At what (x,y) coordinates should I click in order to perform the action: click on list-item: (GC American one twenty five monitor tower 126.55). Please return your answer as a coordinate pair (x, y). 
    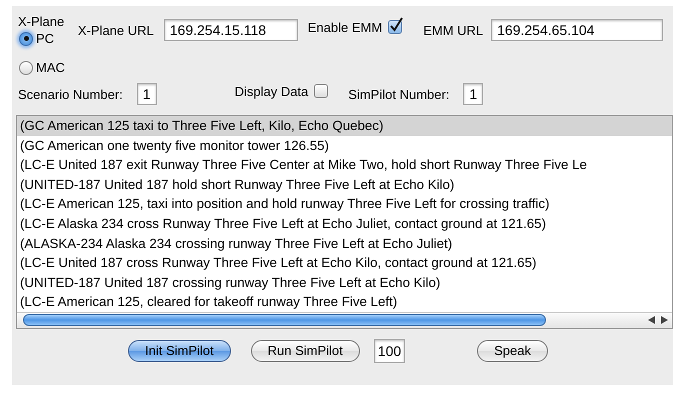
    Looking at the image, I should click on (344, 146).